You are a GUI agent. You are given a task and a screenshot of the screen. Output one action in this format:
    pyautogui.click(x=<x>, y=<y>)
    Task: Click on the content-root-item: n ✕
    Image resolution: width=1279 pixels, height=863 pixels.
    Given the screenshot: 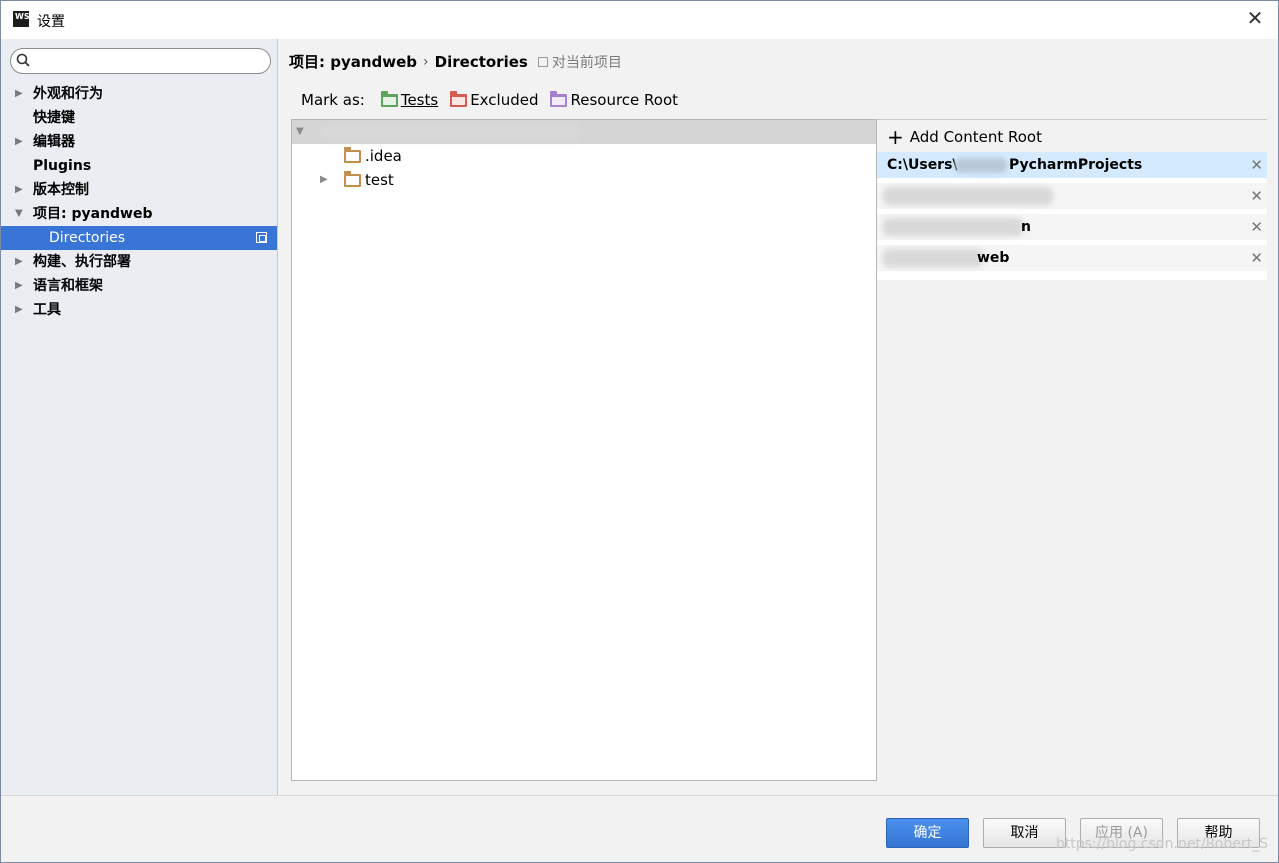 What is the action you would take?
    pyautogui.click(x=1072, y=227)
    